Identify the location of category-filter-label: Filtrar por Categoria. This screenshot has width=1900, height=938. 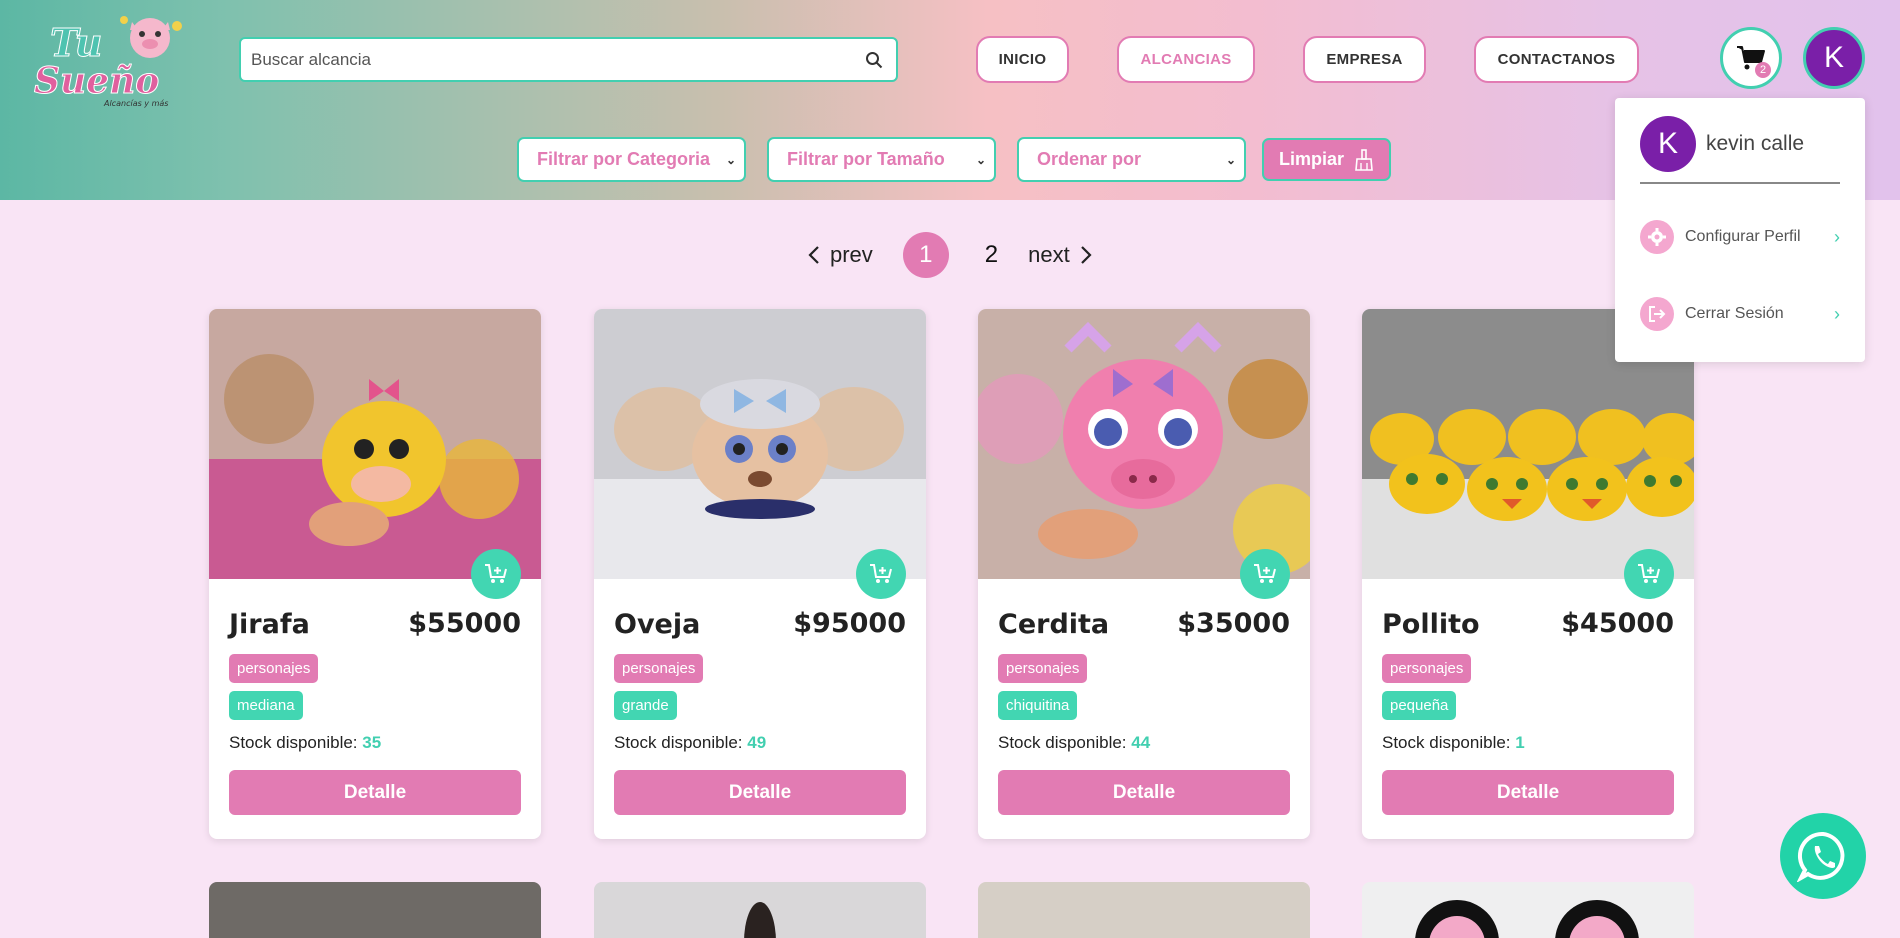
(624, 159).